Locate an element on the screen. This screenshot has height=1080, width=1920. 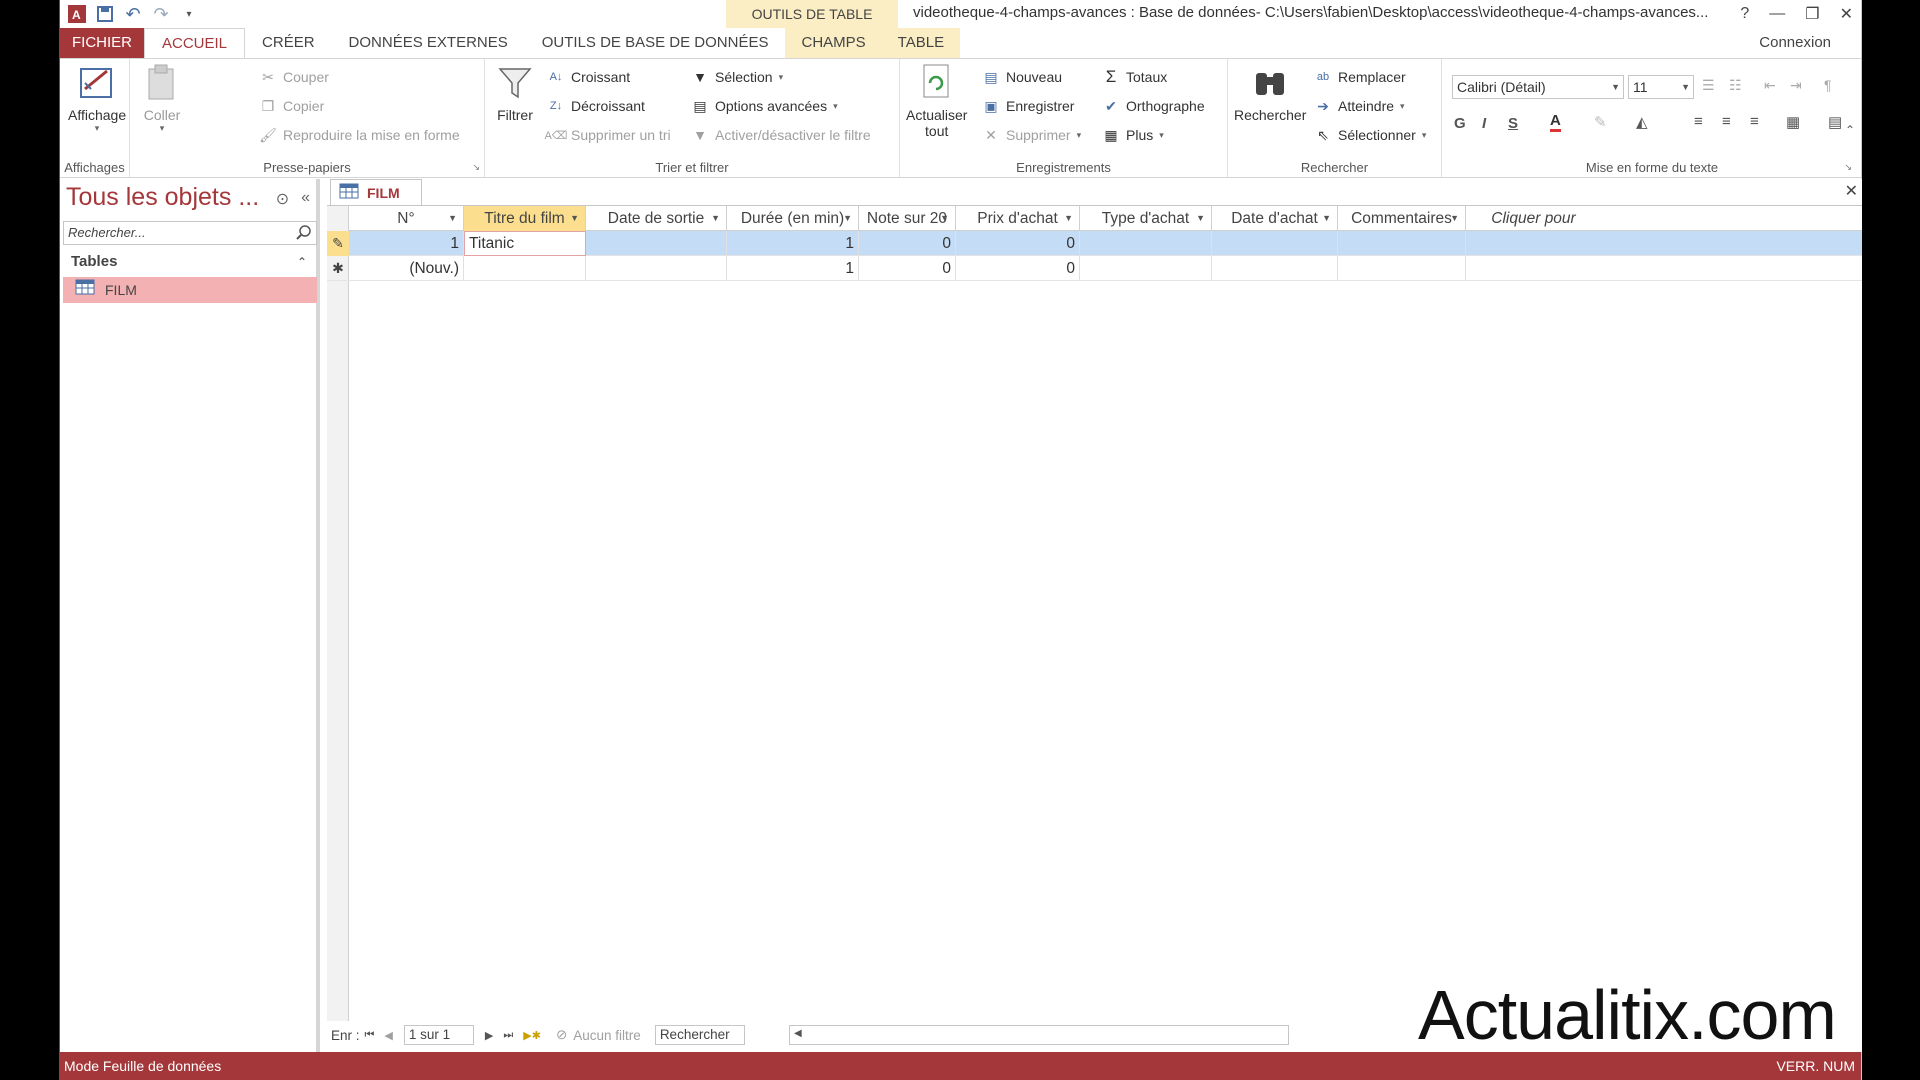
spelling-button: ✔ Orthographe is located at coordinates (1153, 106).